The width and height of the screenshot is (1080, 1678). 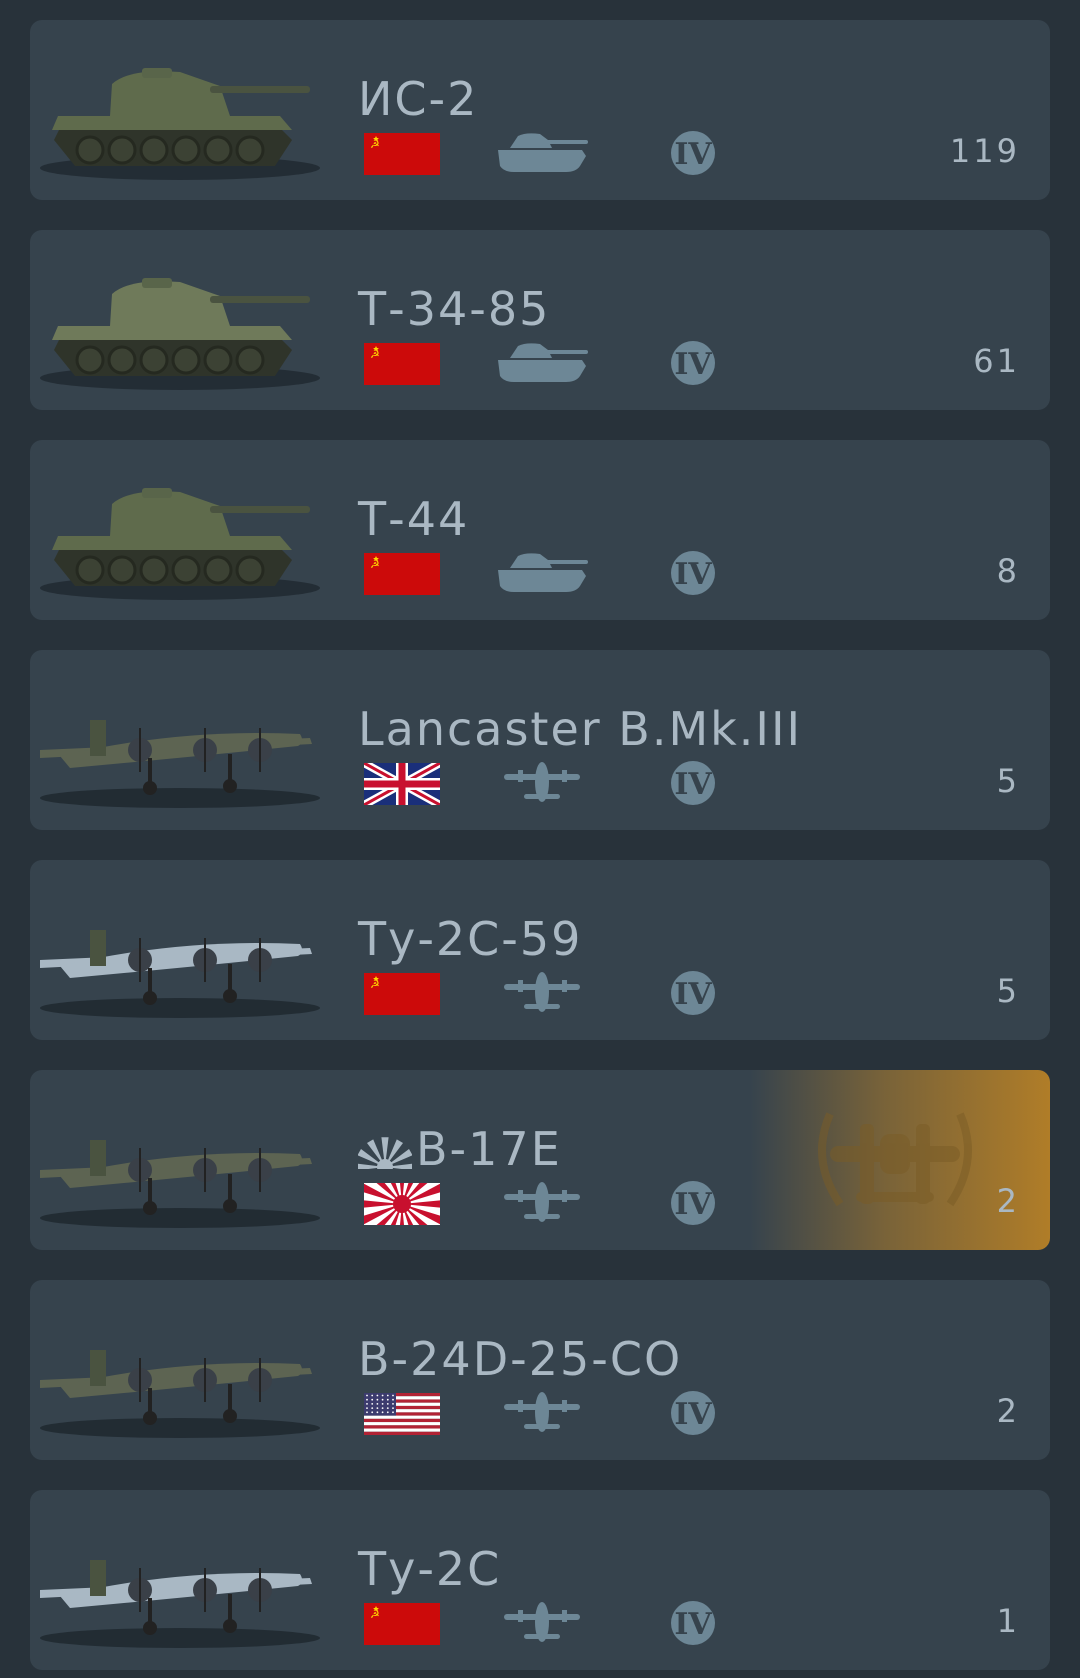 I want to click on vehicle-name-text: Ту-2С, so click(x=430, y=1569).